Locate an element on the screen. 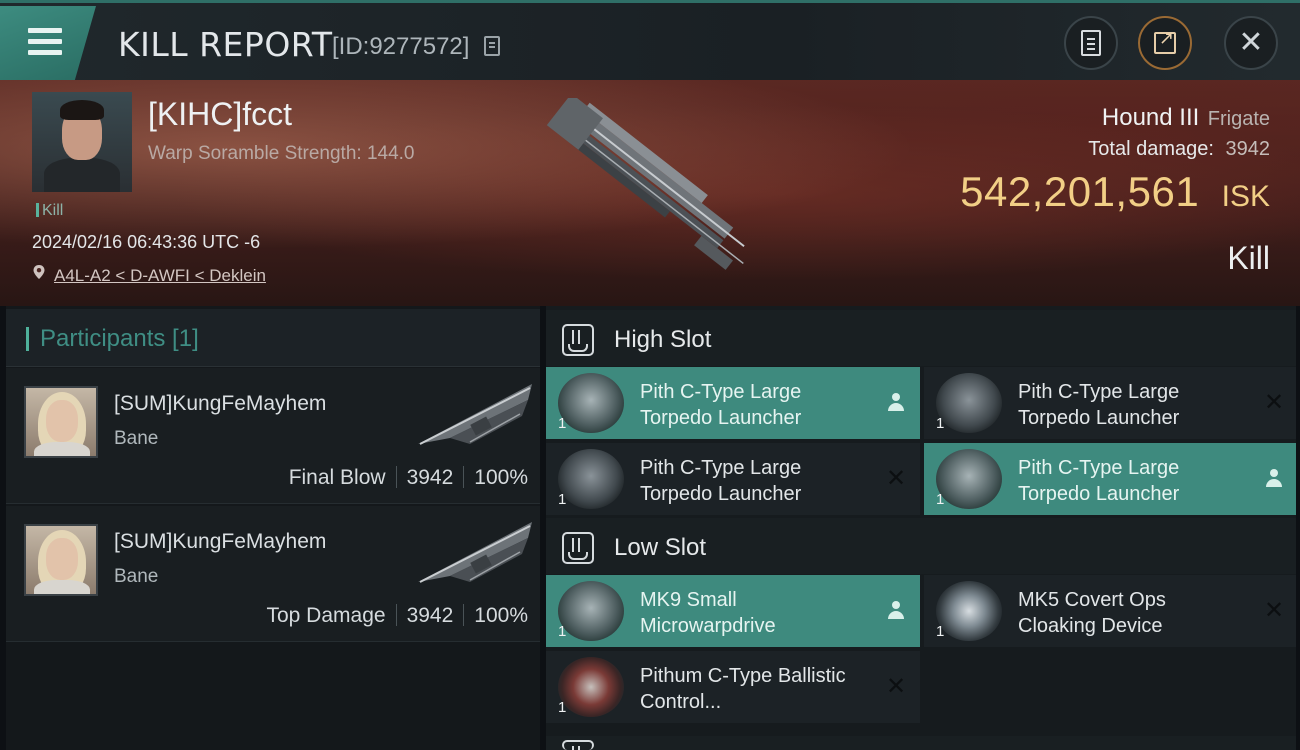 Image resolution: width=1300 pixels, height=750 pixels. clipboard-icon is located at coordinates (1091, 43).